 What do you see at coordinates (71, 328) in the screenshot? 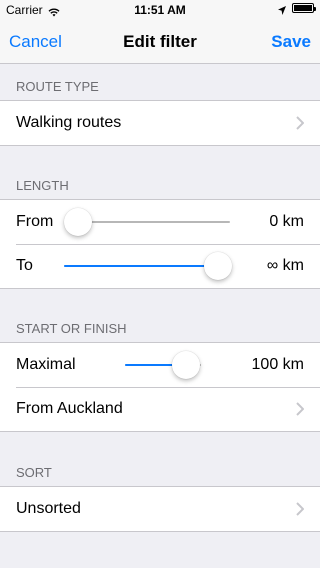
I see `section-header-start-finish: START OR FINISH` at bounding box center [71, 328].